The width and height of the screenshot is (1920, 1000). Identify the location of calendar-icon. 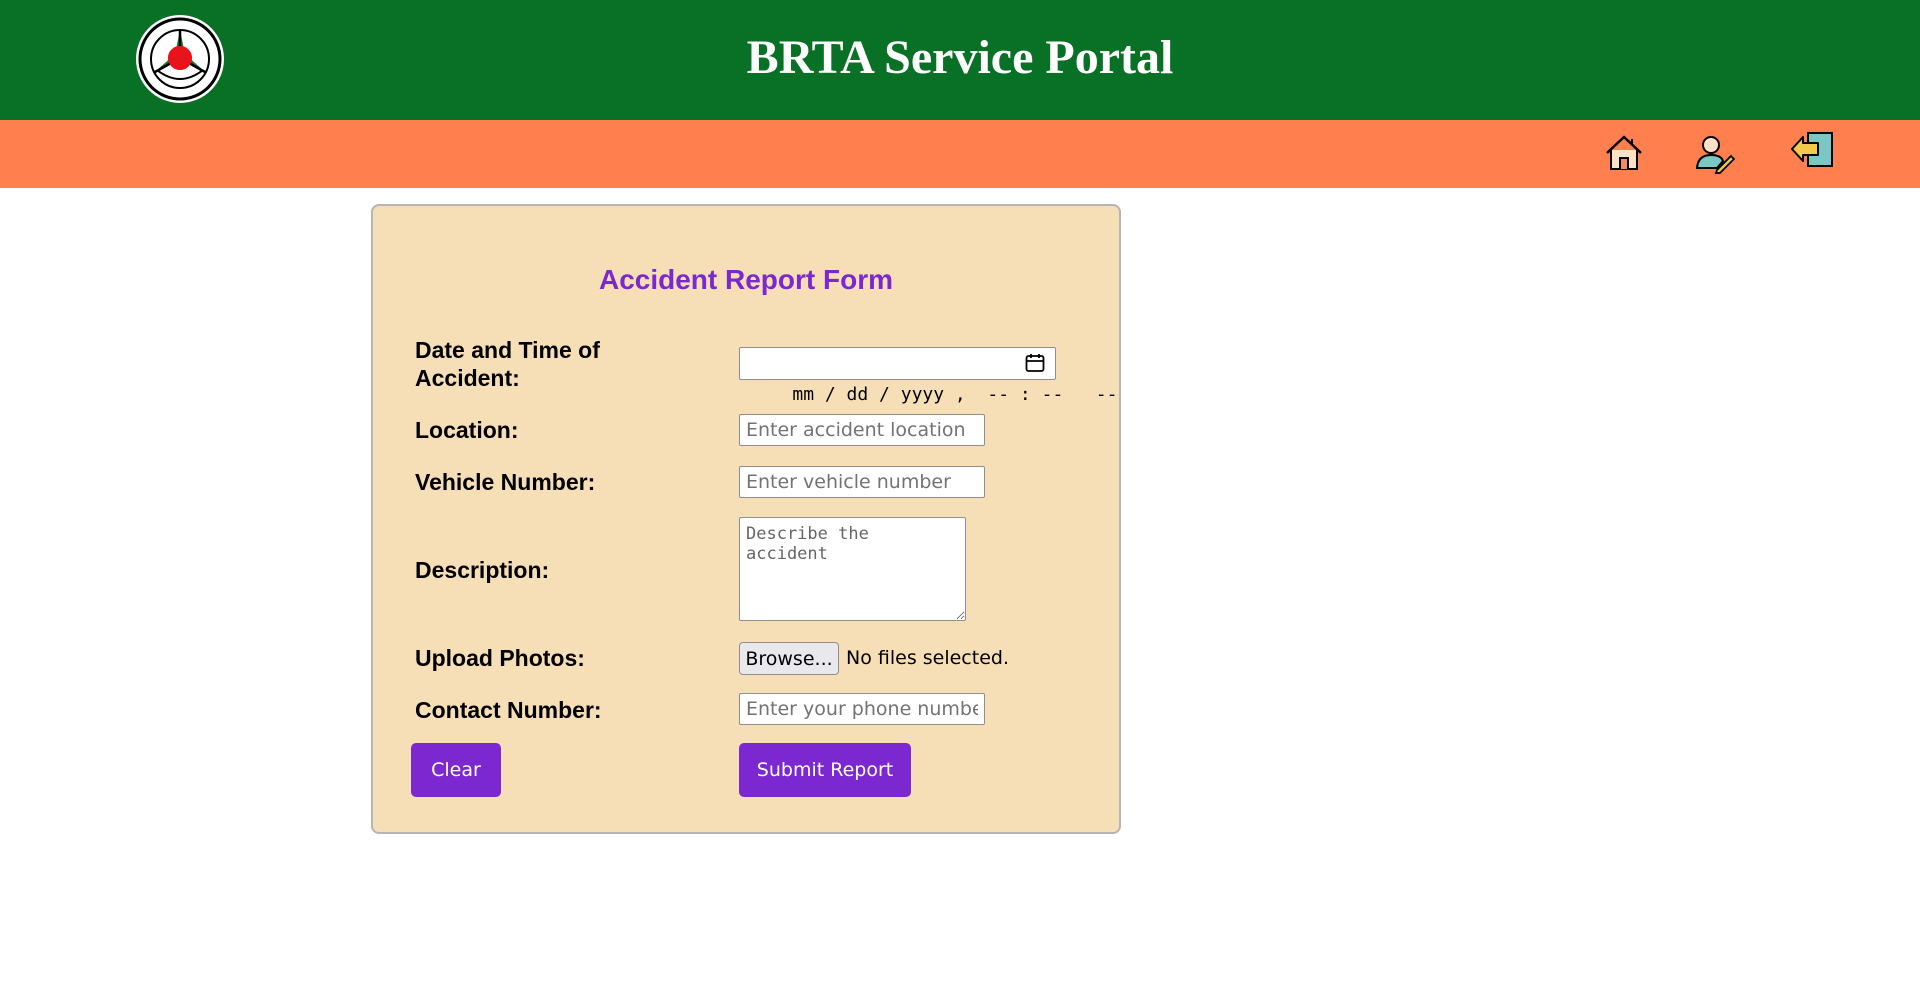
(1035, 363).